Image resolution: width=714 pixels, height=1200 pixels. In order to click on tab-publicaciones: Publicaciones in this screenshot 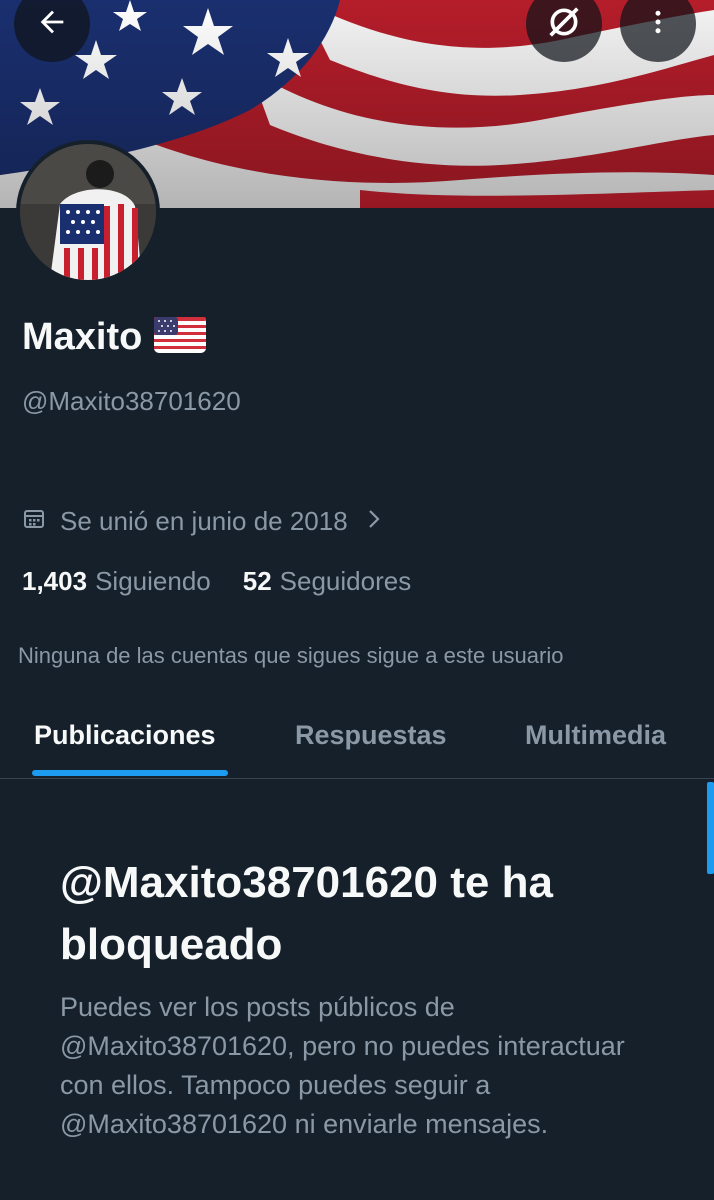, I will do `click(125, 735)`.